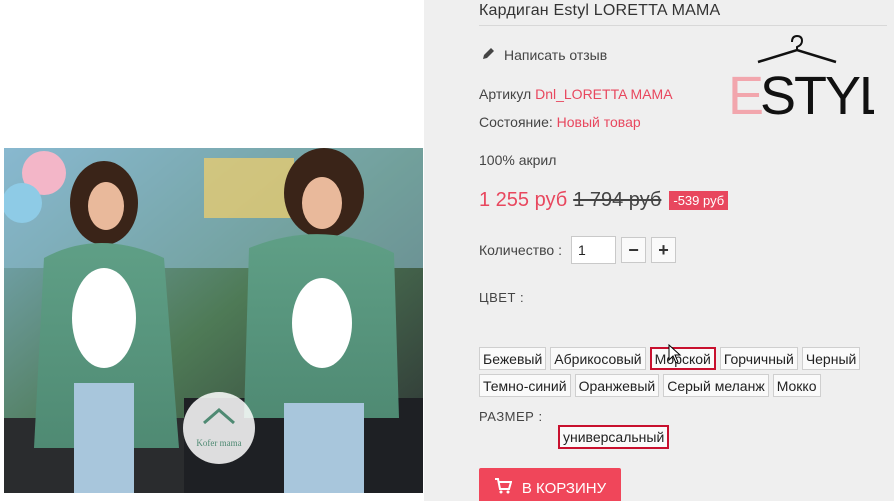 The height and width of the screenshot is (501, 894). I want to click on pencil-icon, so click(489, 54).